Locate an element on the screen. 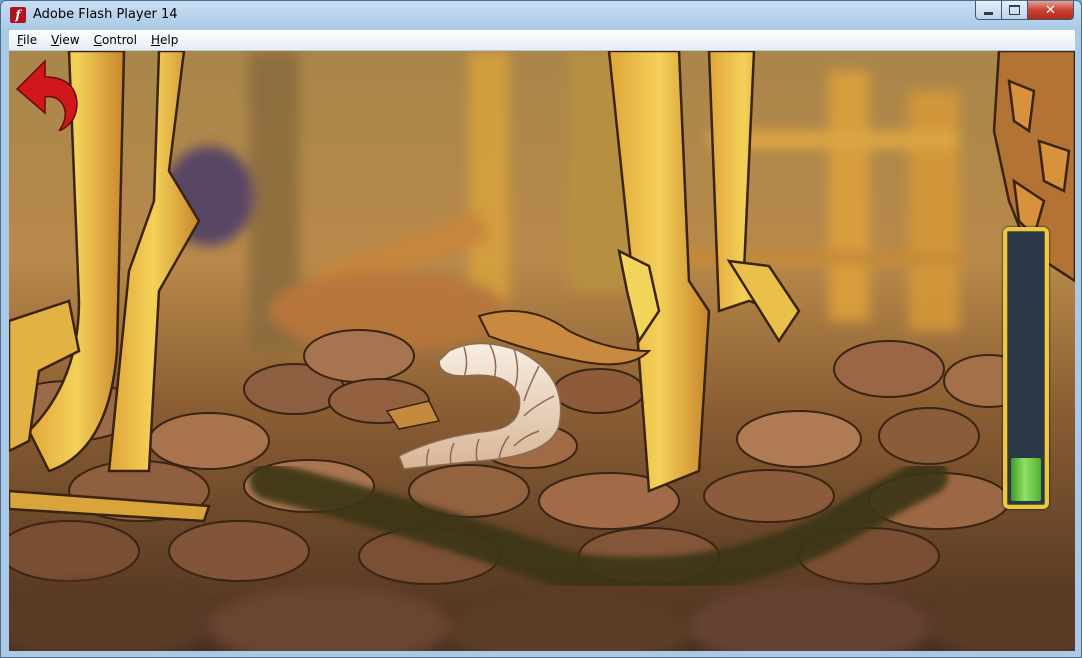 The width and height of the screenshot is (1082, 658). menu-bar: File View Control Help is located at coordinates (542, 40).